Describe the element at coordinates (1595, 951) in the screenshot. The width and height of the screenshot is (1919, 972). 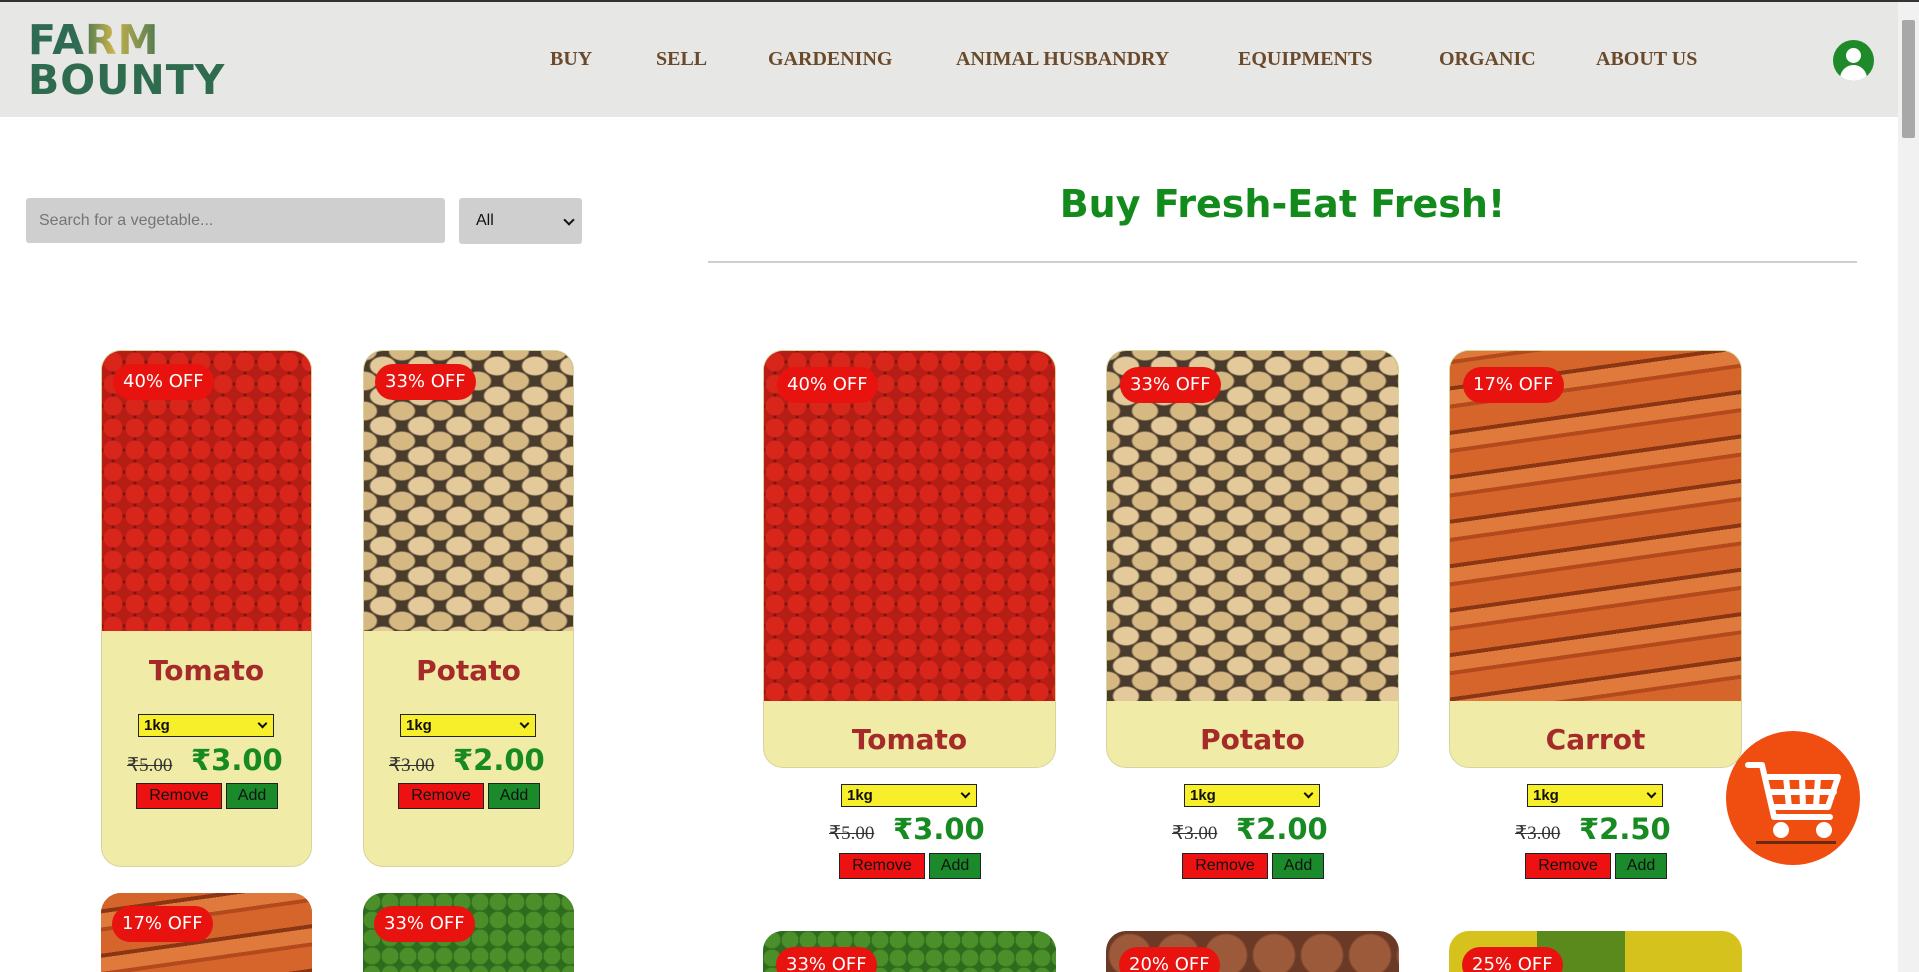
I see `product-card: 25% OFF` at that location.